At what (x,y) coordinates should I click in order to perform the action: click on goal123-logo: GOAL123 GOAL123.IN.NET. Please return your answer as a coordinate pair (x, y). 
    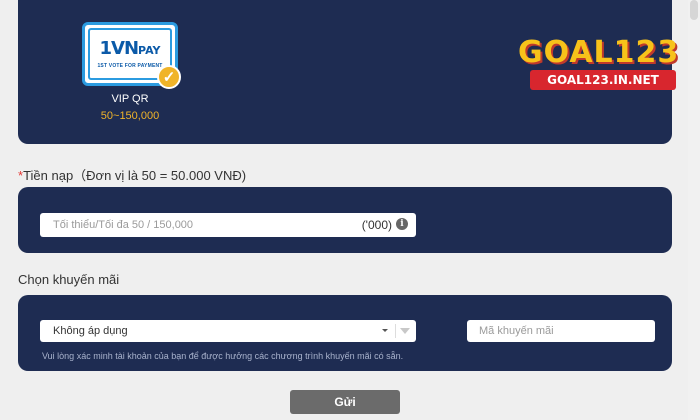
    Looking at the image, I should click on (602, 66).